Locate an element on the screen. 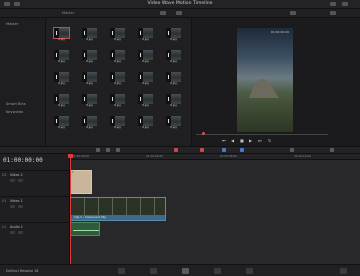 The image size is (360, 276). ruler-tick: 01:00:08:00 is located at coordinates (229, 156).